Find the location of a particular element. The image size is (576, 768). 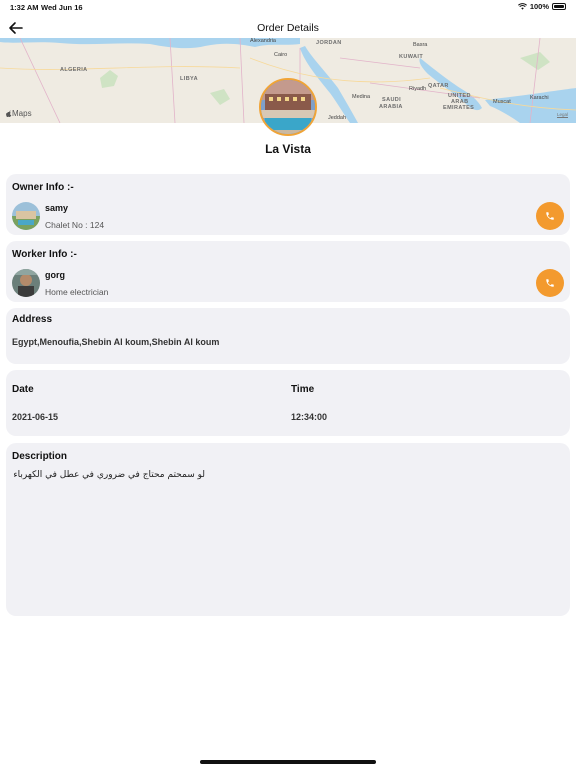

map-region-label: KUWAIT is located at coordinates (411, 57).